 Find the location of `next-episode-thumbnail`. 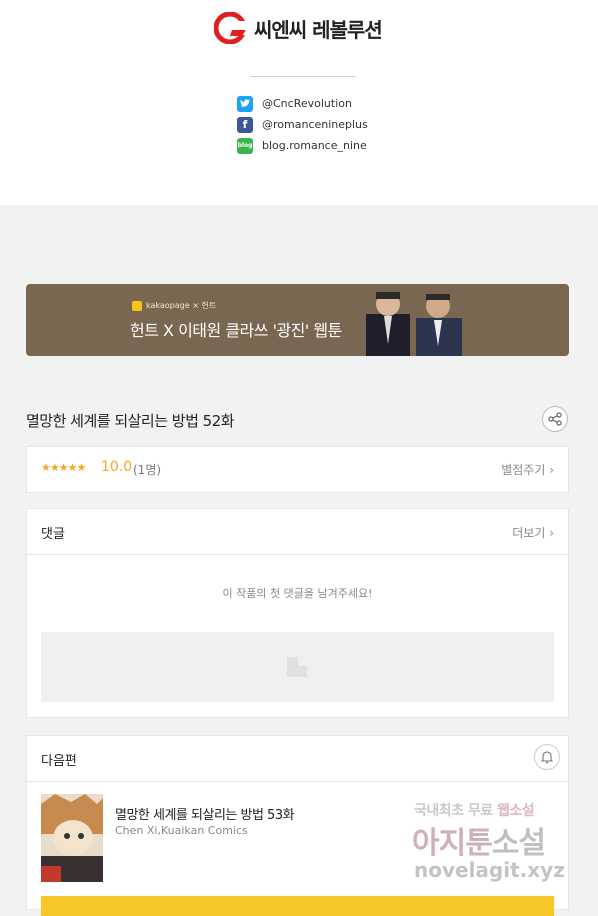

next-episode-thumbnail is located at coordinates (72, 838).